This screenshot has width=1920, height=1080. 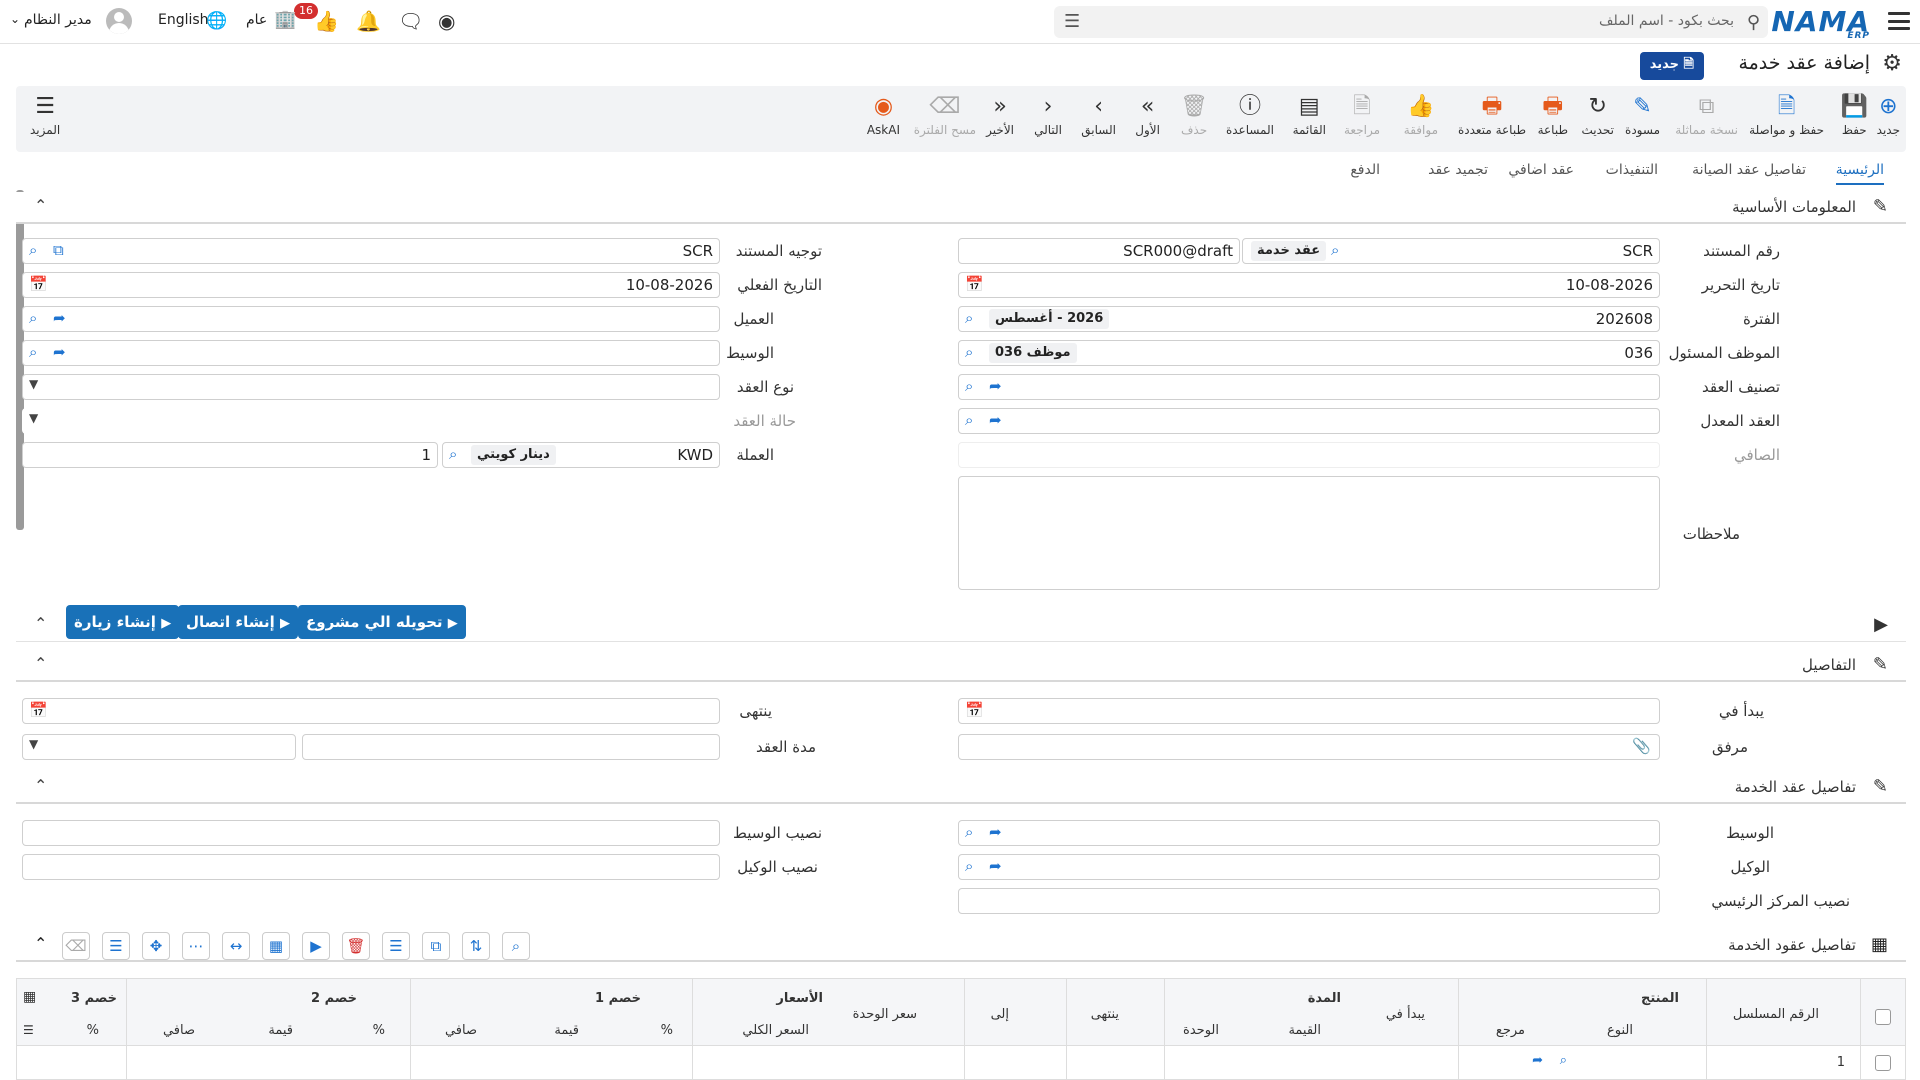 What do you see at coordinates (316, 946) in the screenshot?
I see `grid-run-icon: ▶` at bounding box center [316, 946].